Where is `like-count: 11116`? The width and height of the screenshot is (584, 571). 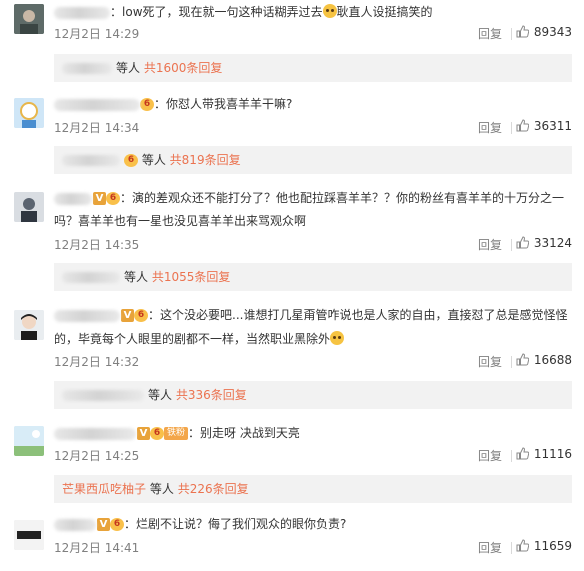
like-count: 11116 is located at coordinates (552, 454).